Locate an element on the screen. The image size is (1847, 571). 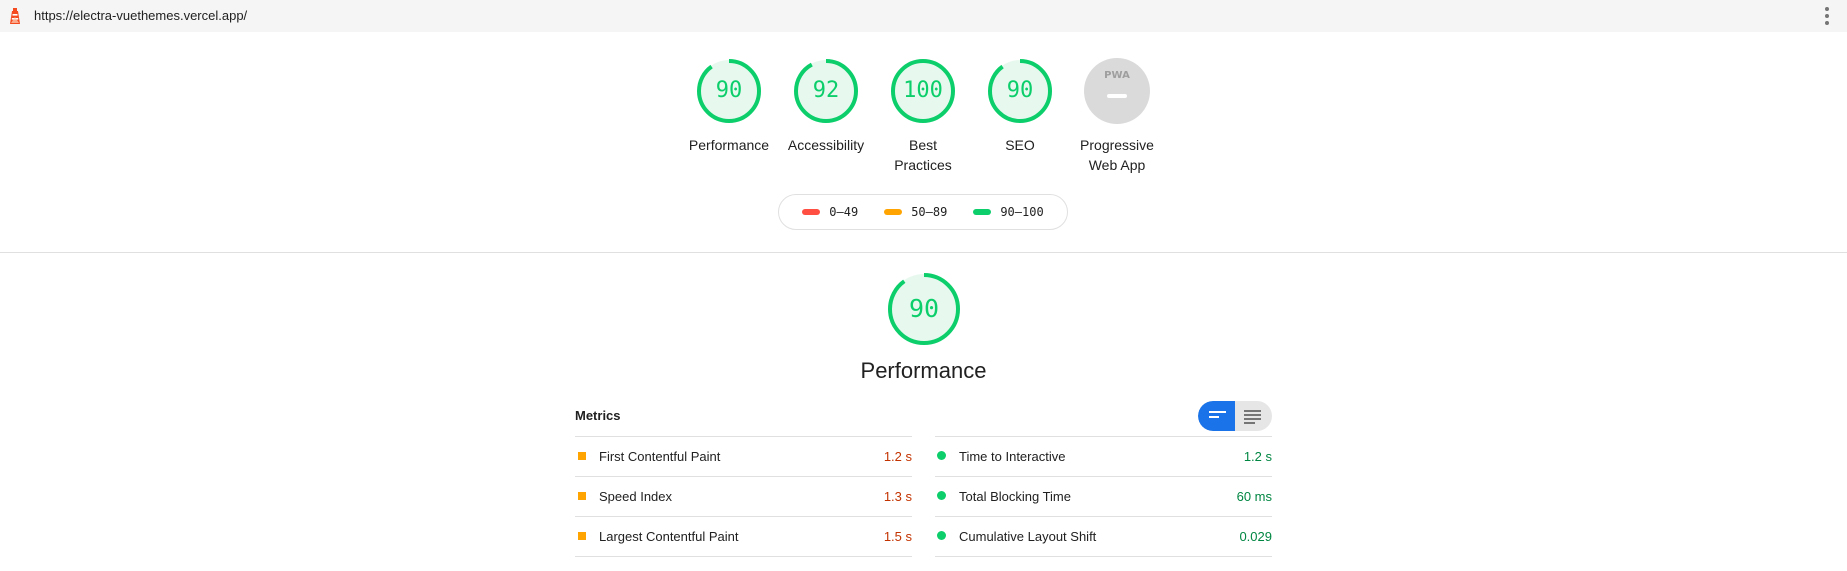
expanded-view-button is located at coordinates (1253, 416).